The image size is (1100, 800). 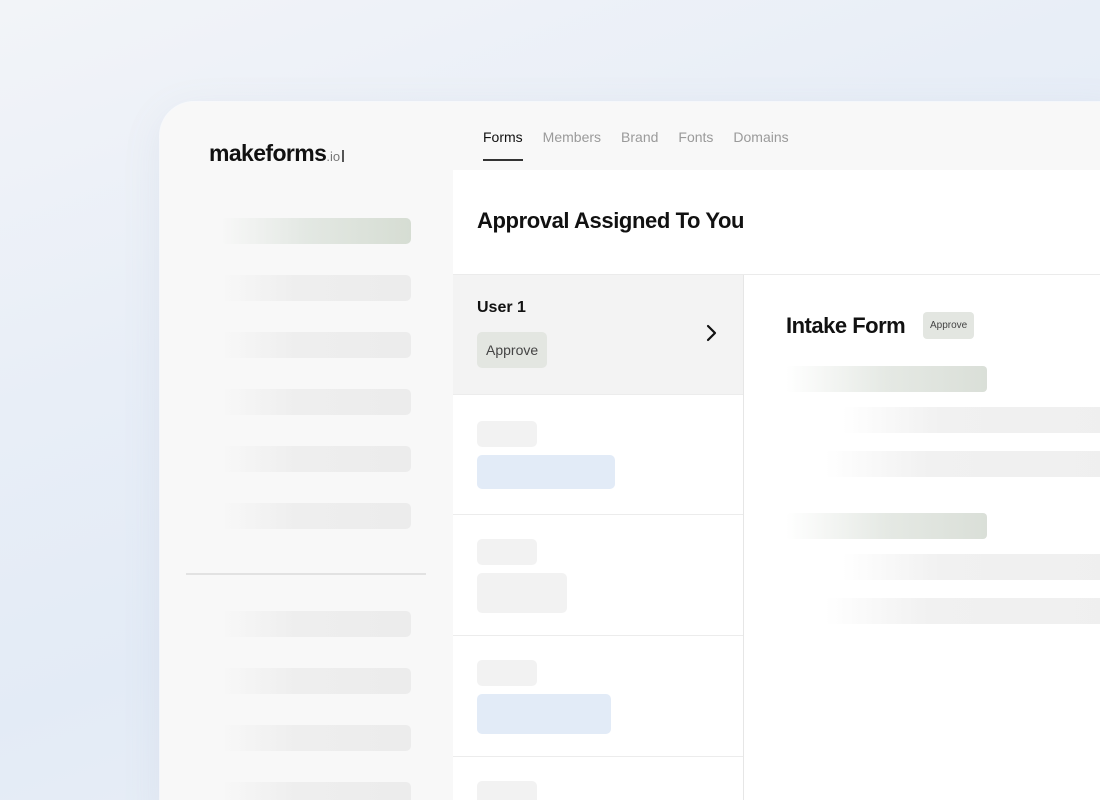 What do you see at coordinates (501, 307) in the screenshot?
I see `approval-user-name: User 1` at bounding box center [501, 307].